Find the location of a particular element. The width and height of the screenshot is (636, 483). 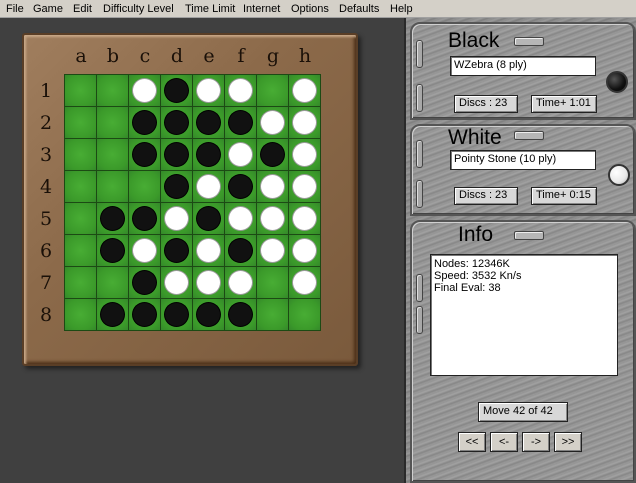

board-square-d3 is located at coordinates (176, 154).